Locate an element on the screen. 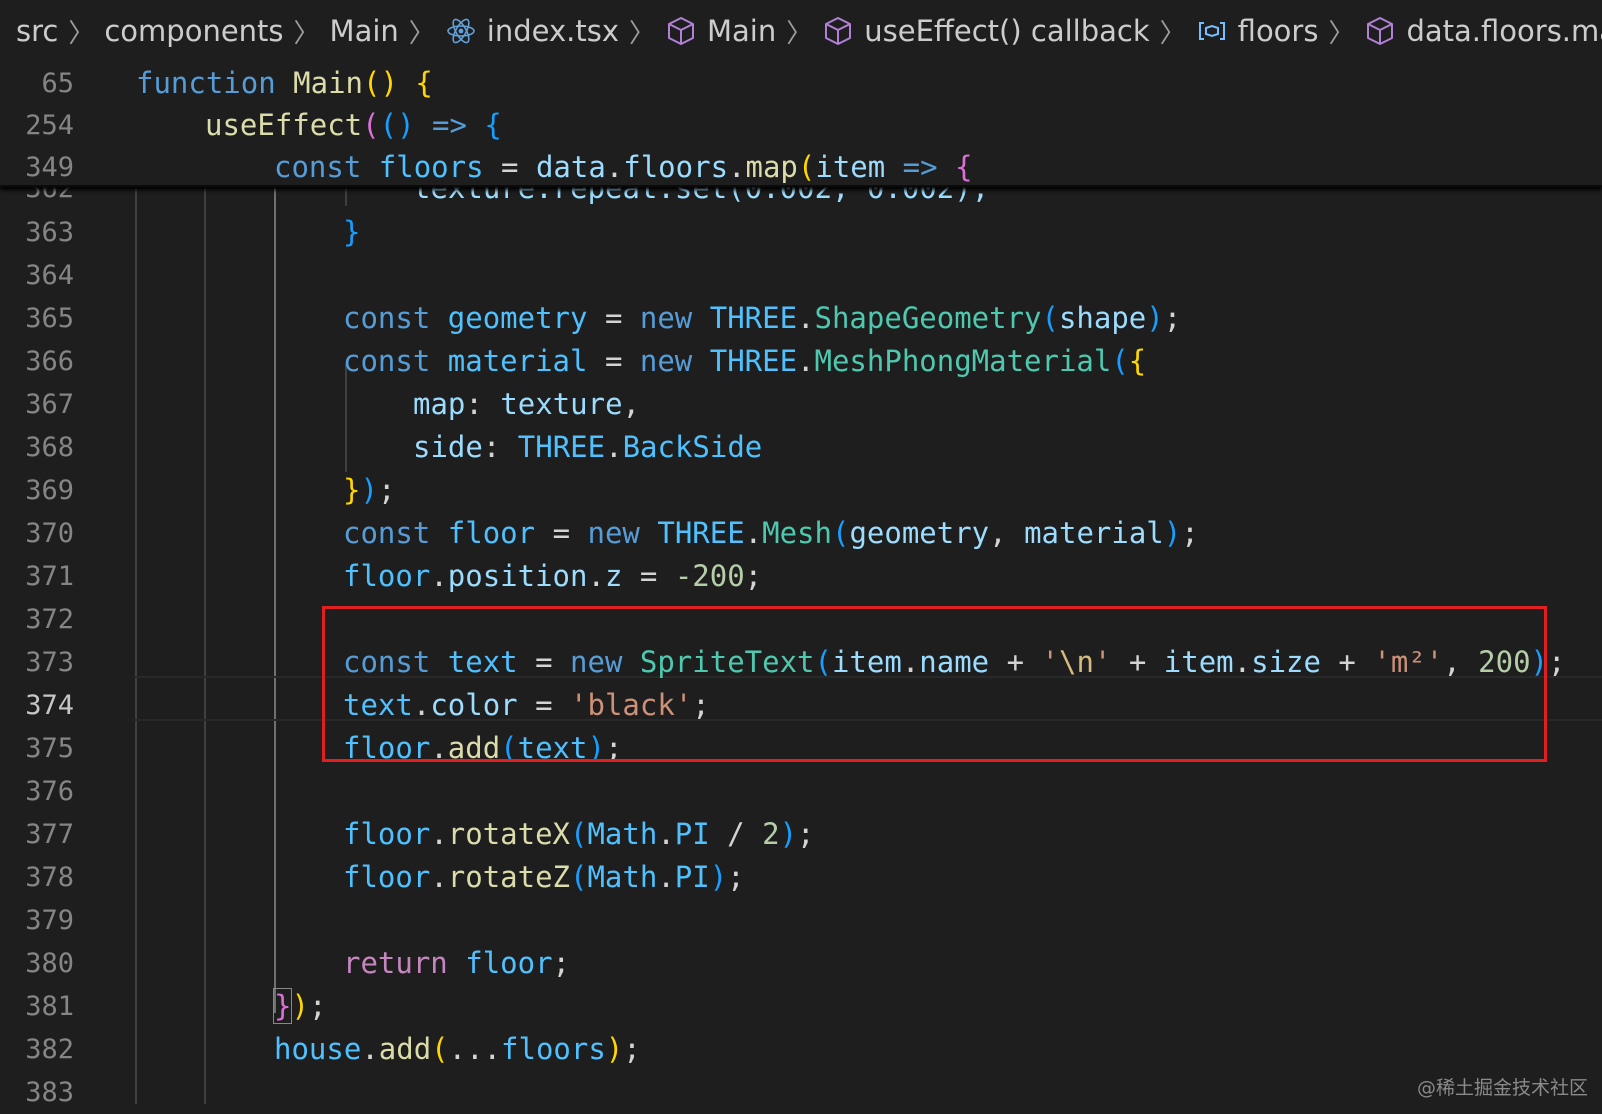  code-text: useEffect(() => { is located at coordinates (353, 125).